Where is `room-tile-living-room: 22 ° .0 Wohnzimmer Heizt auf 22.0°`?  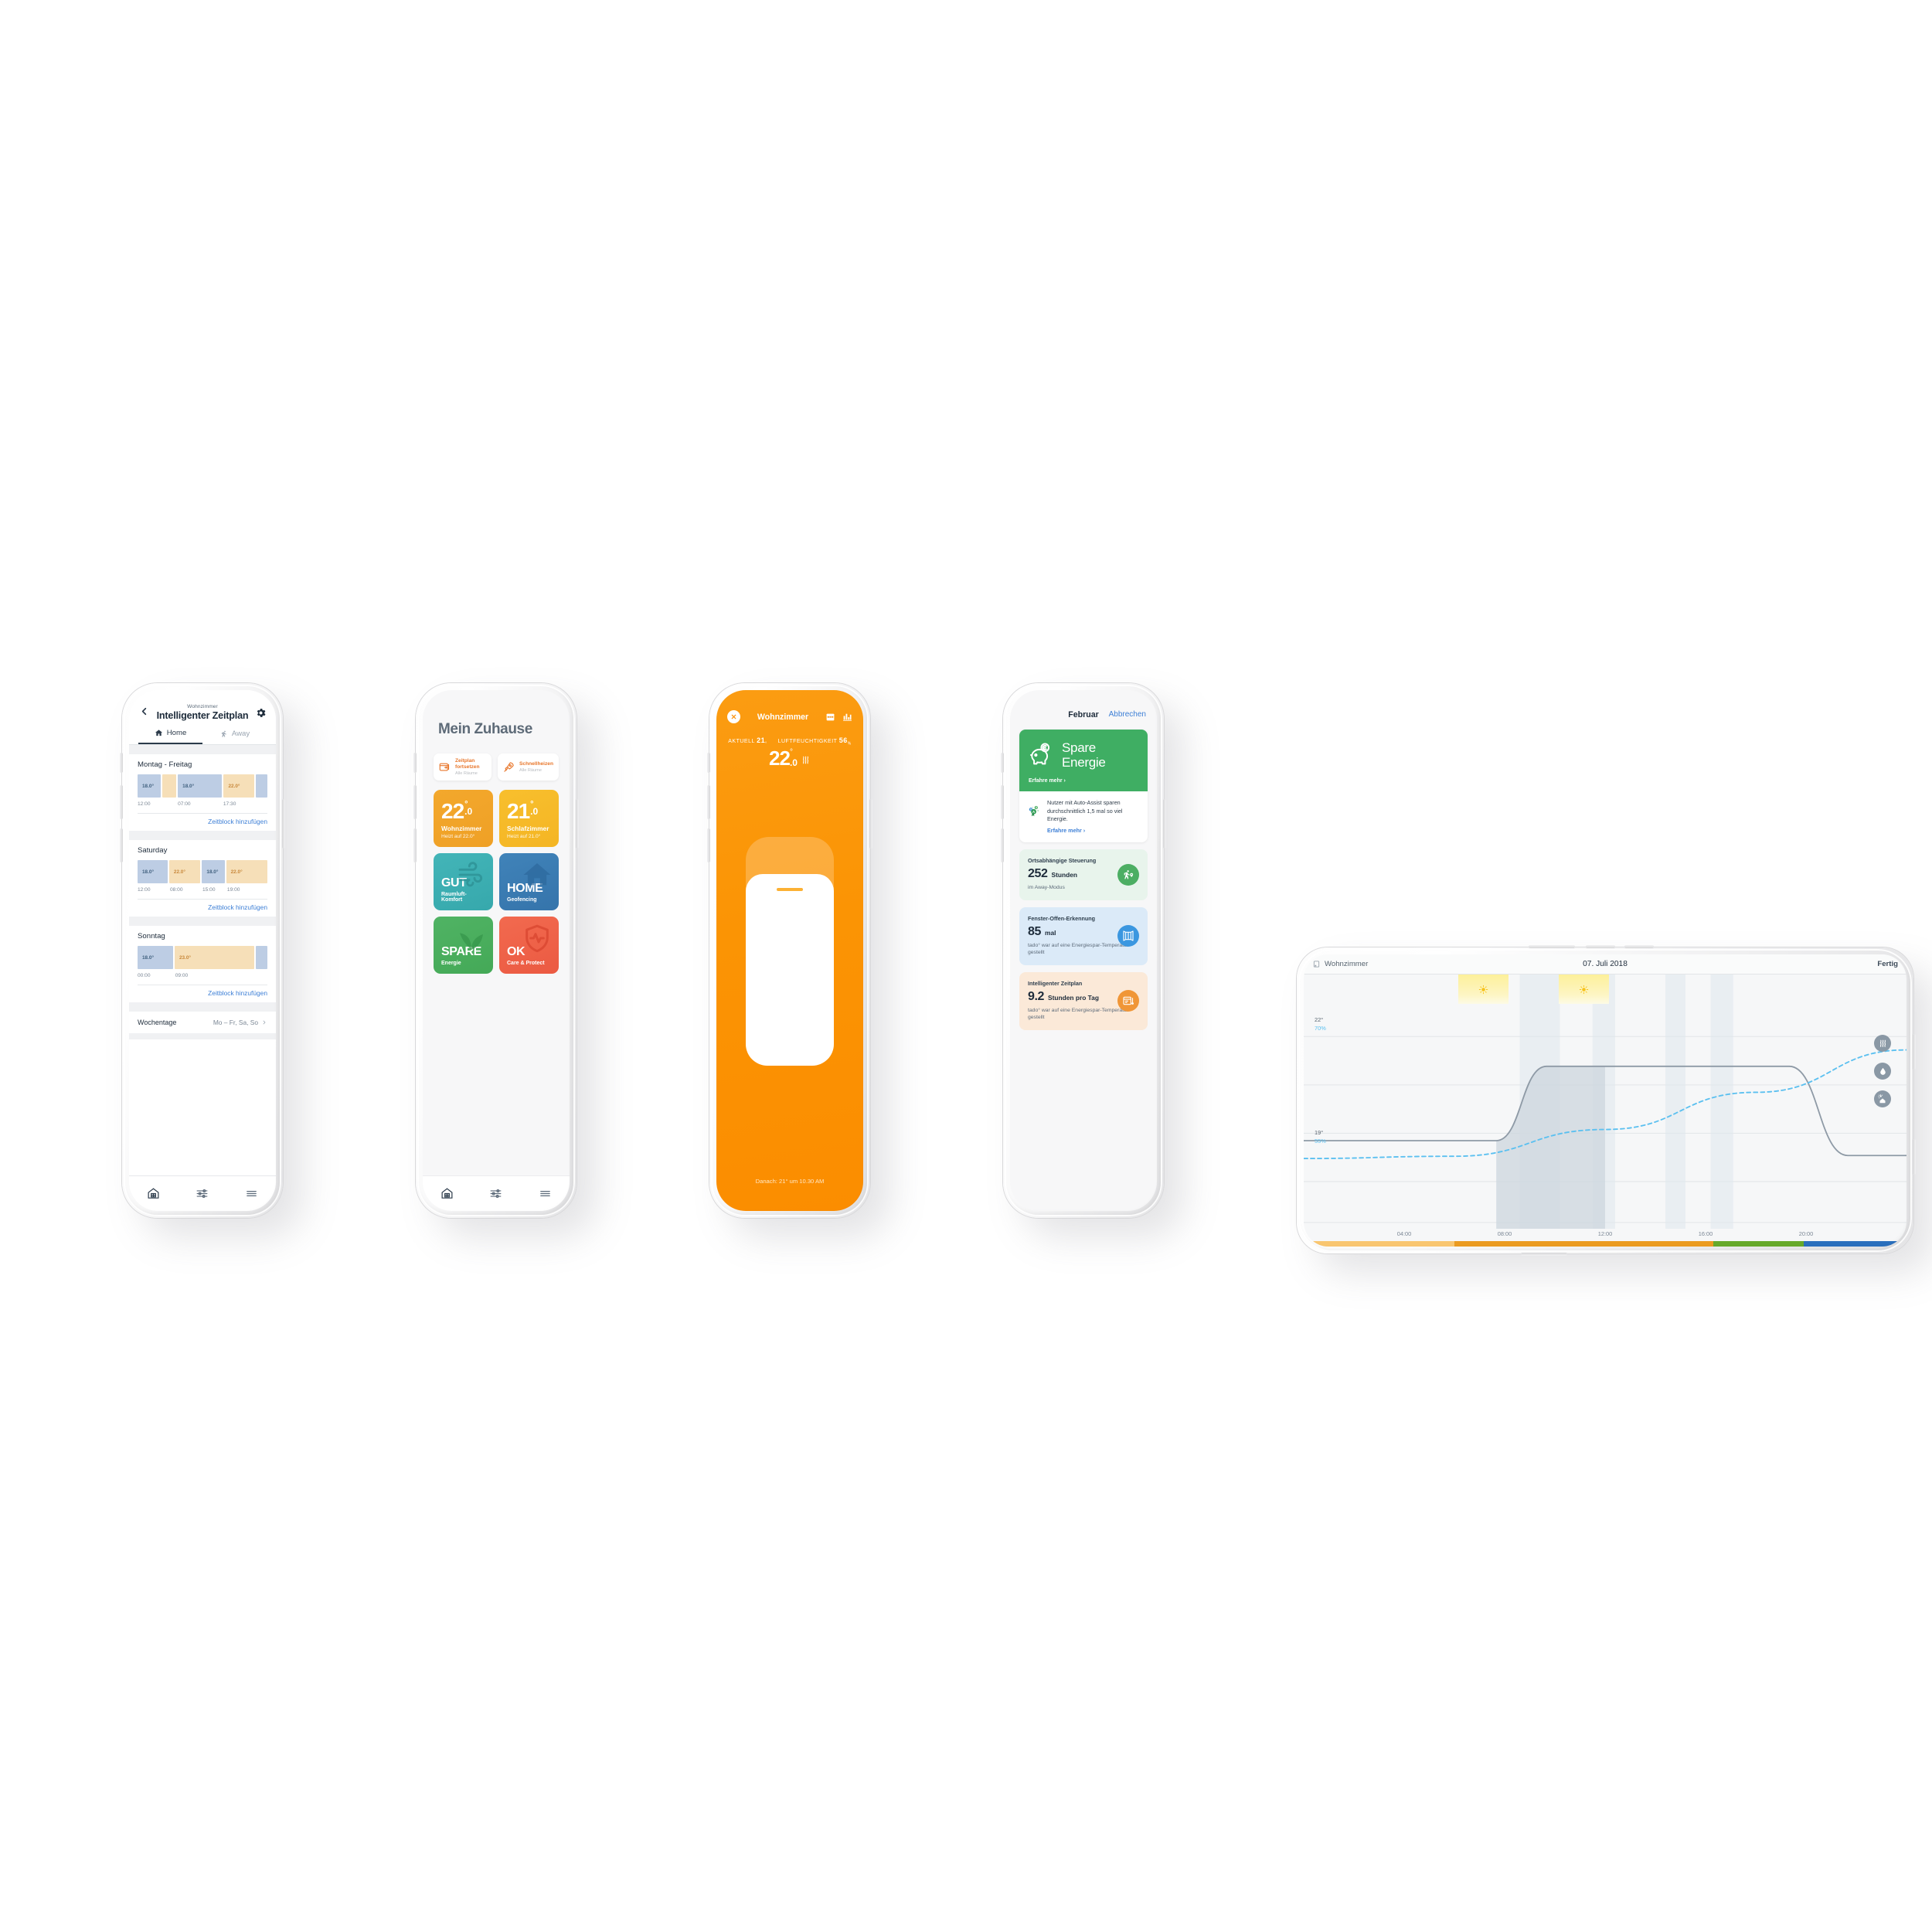
room-tile-living-room: 22 ° .0 Wohnzimmer Heizt auf 22.0° is located at coordinates (464, 819).